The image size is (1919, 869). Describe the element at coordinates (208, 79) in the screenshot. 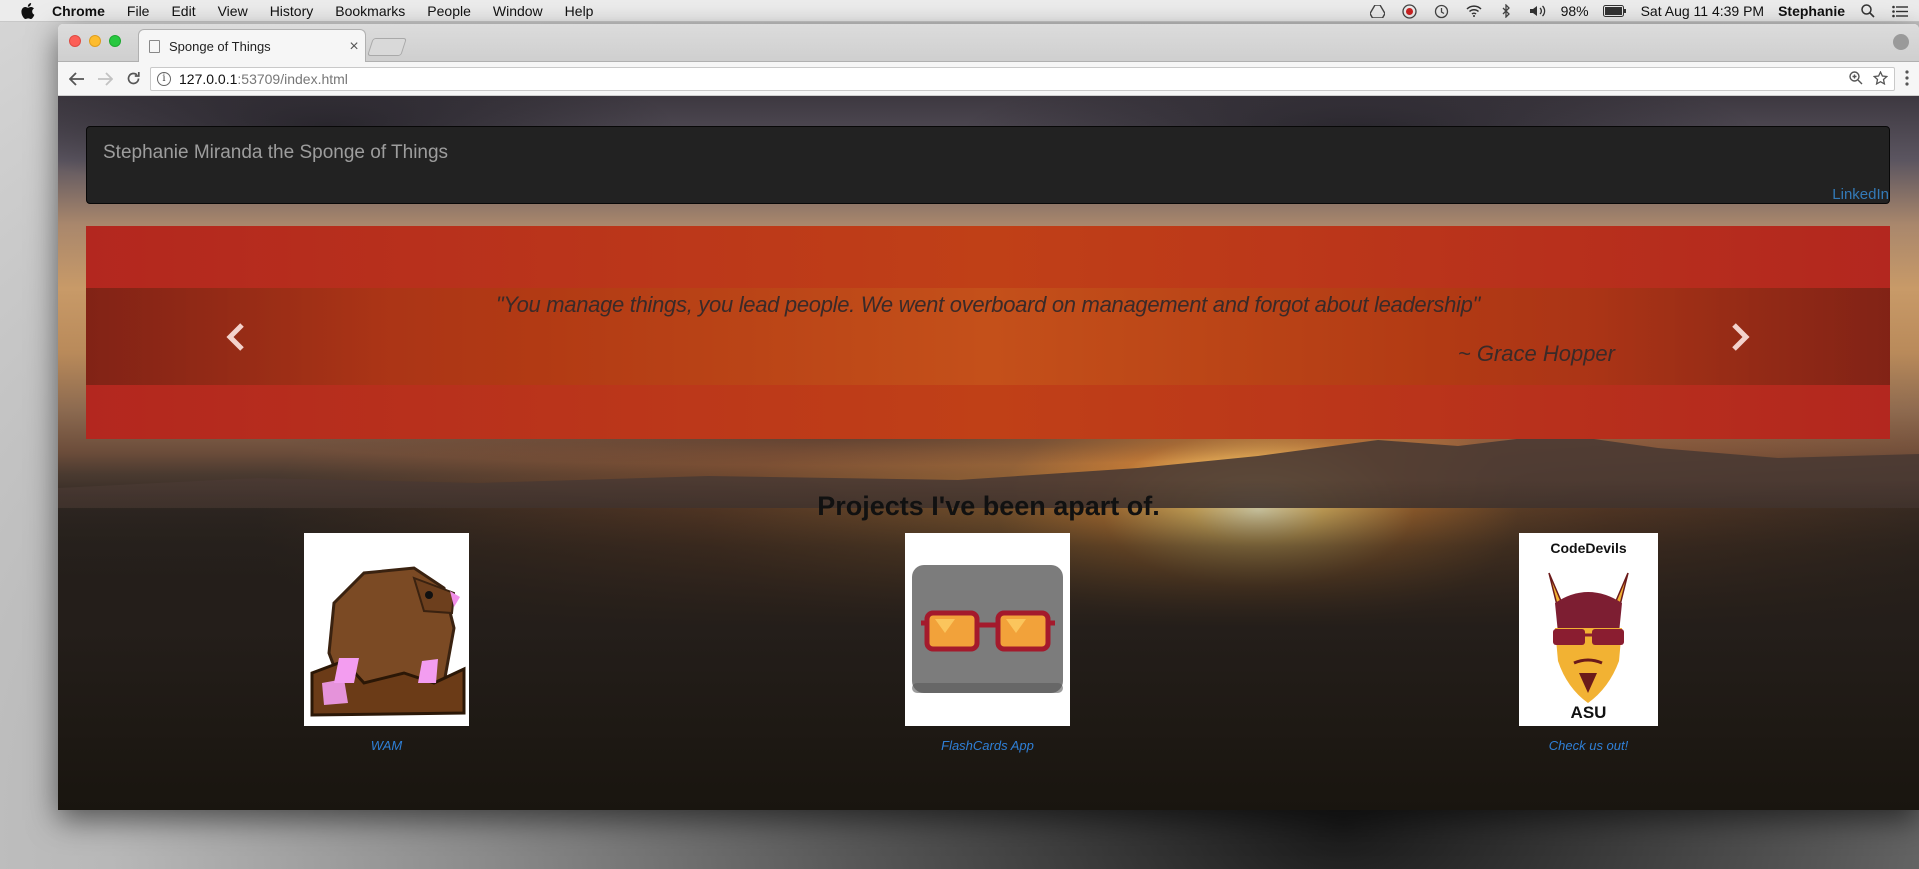

I see `url-host: 127.0.0.1` at that location.